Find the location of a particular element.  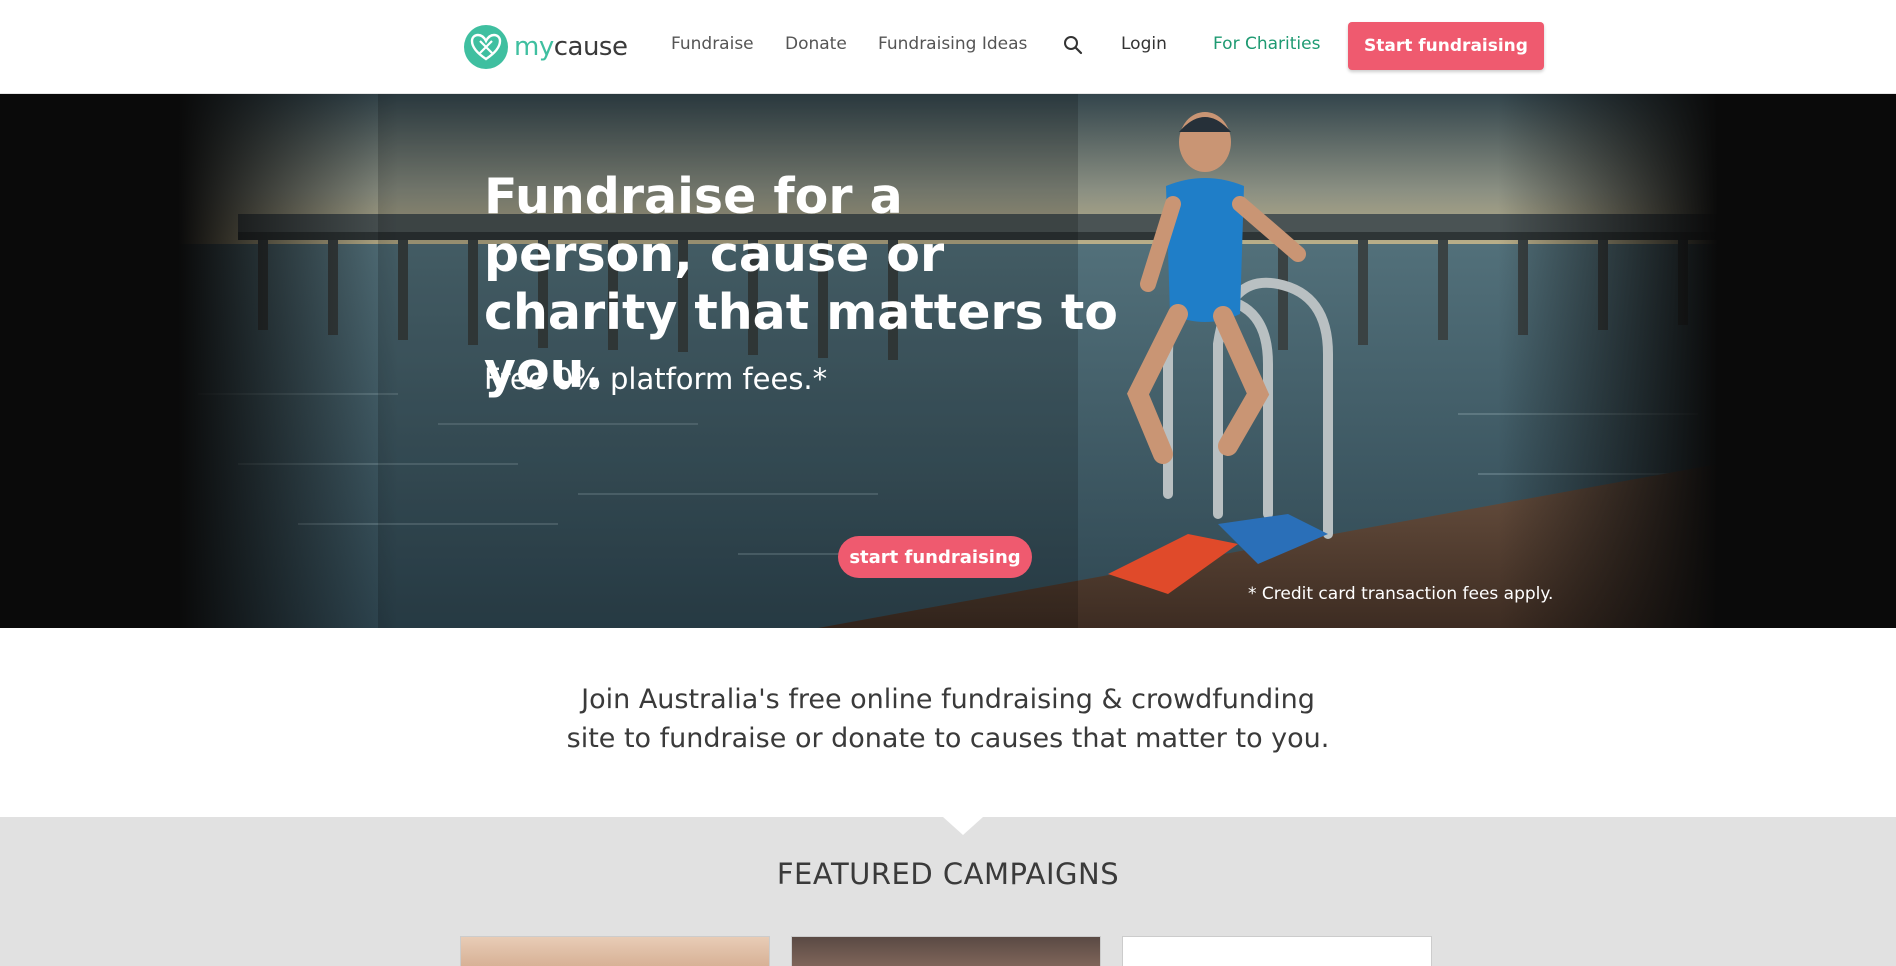

mycause-logo: mycause is located at coordinates (546, 47).